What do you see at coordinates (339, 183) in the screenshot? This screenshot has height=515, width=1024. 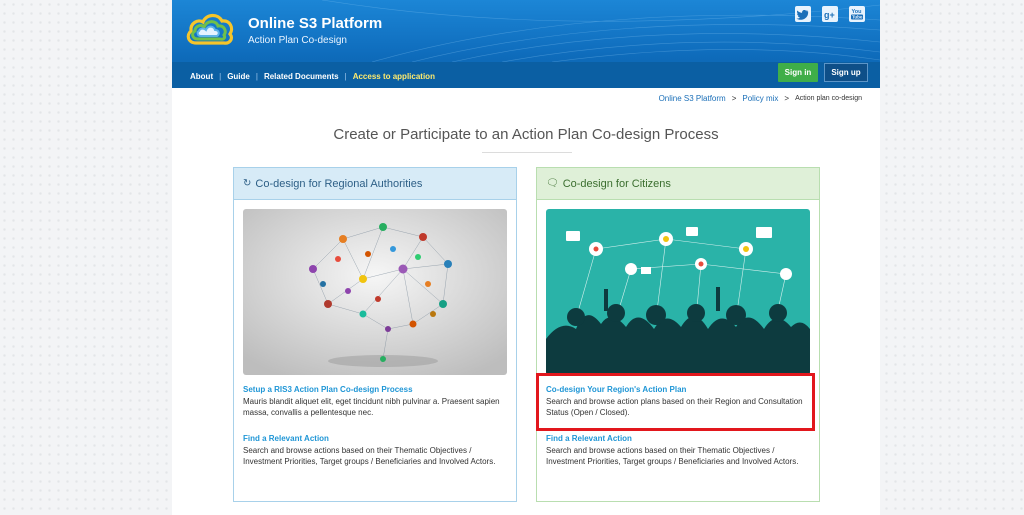 I see `card-title: Co-design for Regional Authorities` at bounding box center [339, 183].